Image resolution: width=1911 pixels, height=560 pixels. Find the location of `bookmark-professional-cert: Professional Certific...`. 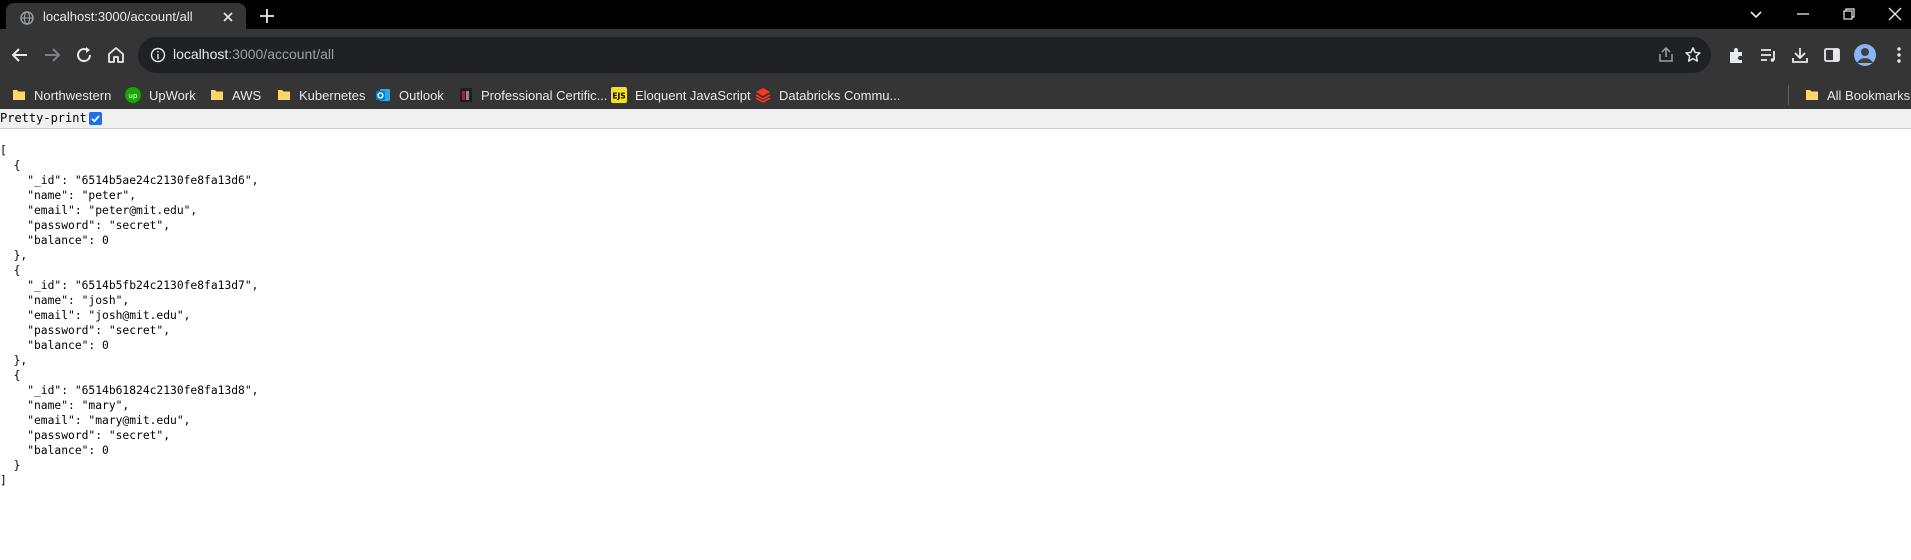

bookmark-professional-cert: Professional Certific... is located at coordinates (533, 95).